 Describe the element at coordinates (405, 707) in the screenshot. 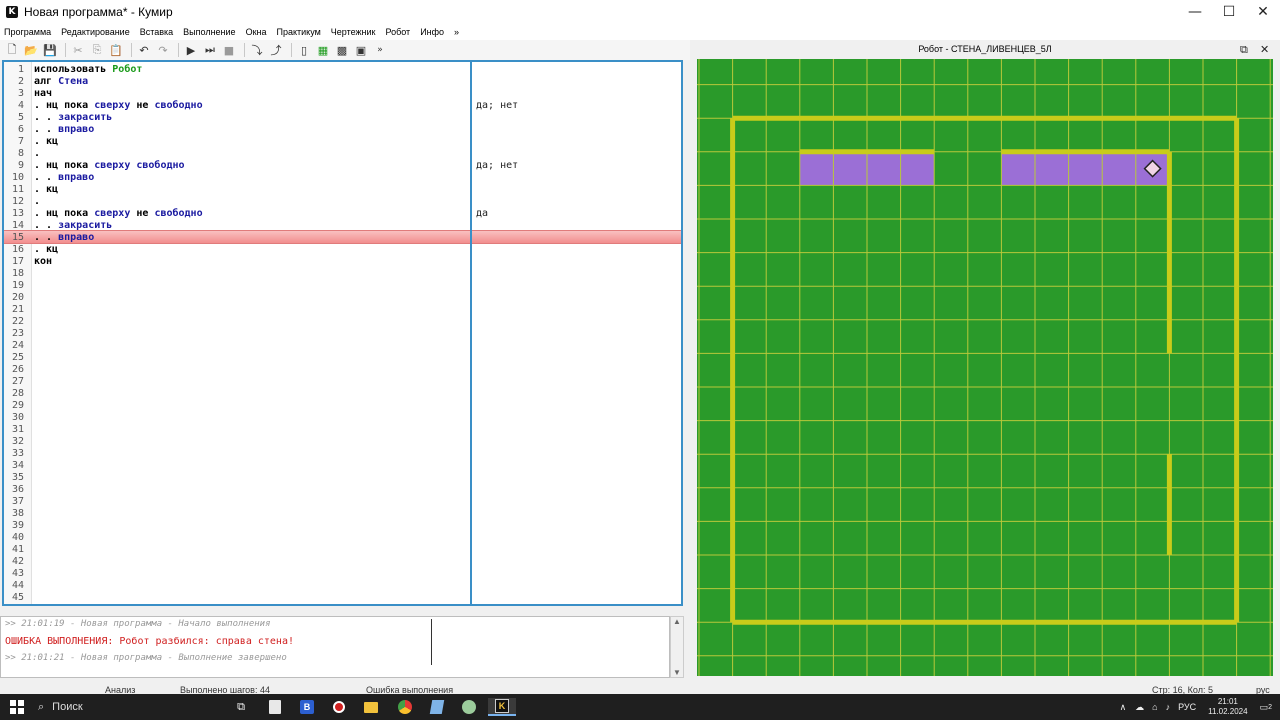

I see `chrome-icon` at that location.